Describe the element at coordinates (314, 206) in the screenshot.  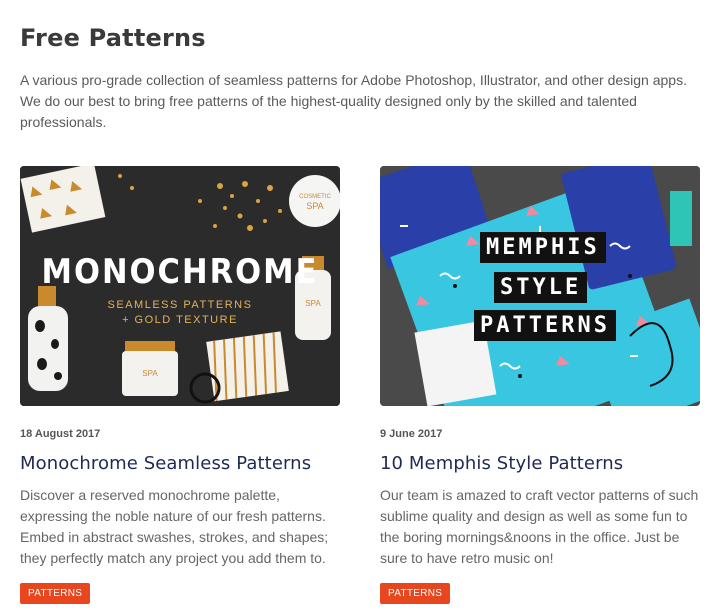
I see `spa-label-1: SPA` at that location.